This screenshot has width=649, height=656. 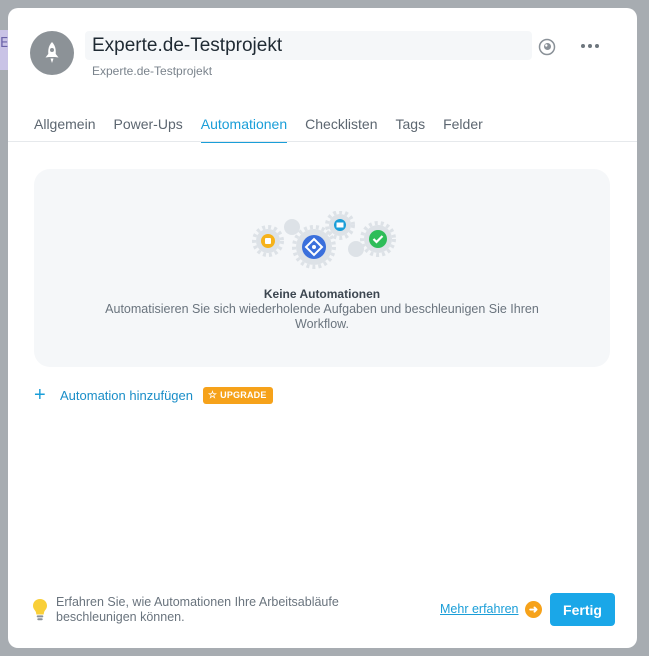 I want to click on star-icon: ☆, so click(x=212, y=395).